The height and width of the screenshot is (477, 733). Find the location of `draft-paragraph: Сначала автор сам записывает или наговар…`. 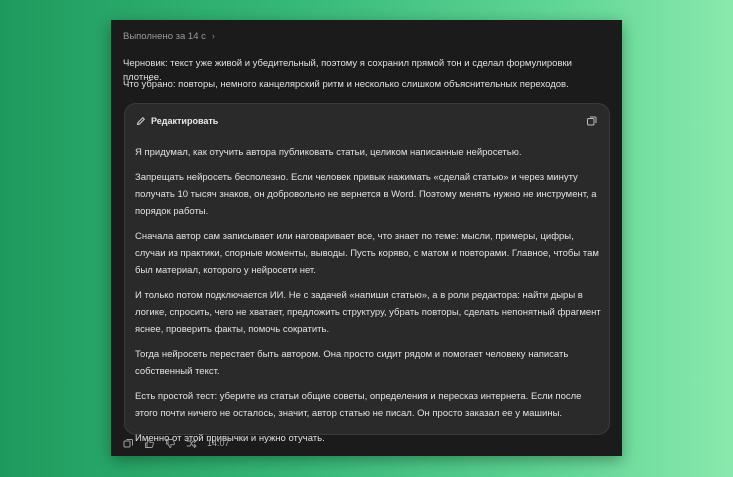

draft-paragraph: Сначала автор сам записывает или наговар… is located at coordinates (367, 253).